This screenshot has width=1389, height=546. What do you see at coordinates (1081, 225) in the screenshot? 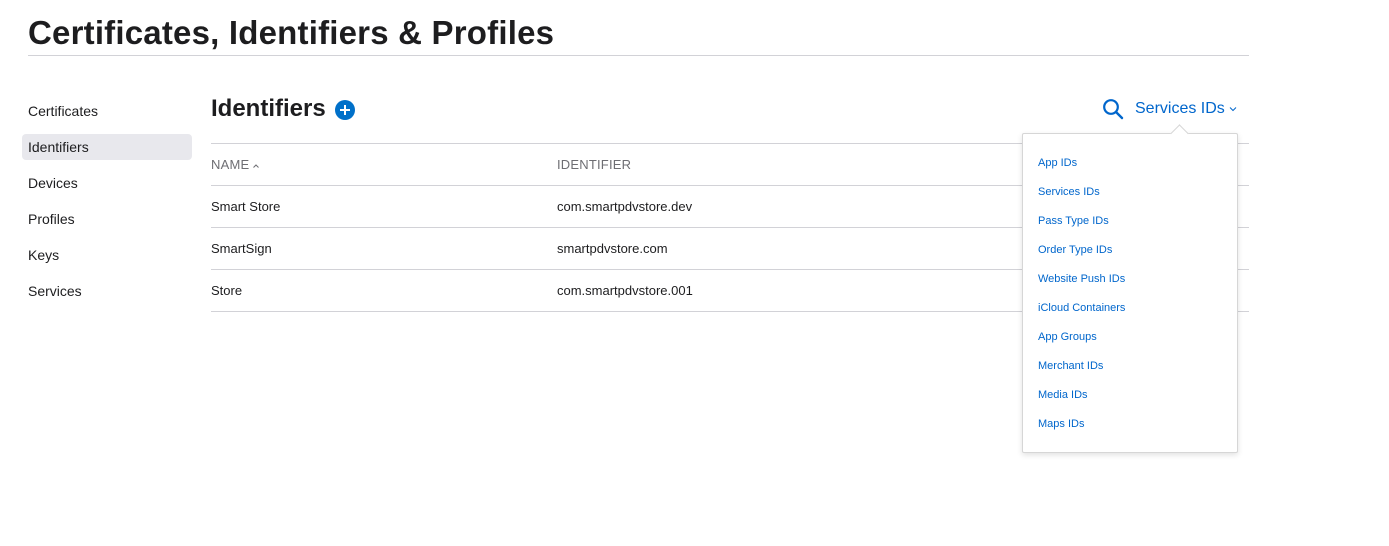
I see `dropdown-option-pass-type-ids: Pass Type IDs` at bounding box center [1081, 225].